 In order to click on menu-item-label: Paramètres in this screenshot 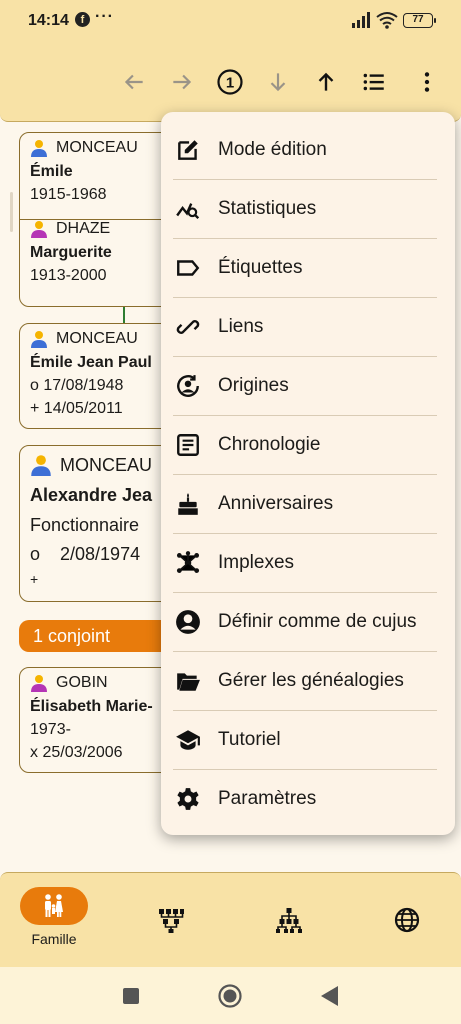, I will do `click(267, 798)`.